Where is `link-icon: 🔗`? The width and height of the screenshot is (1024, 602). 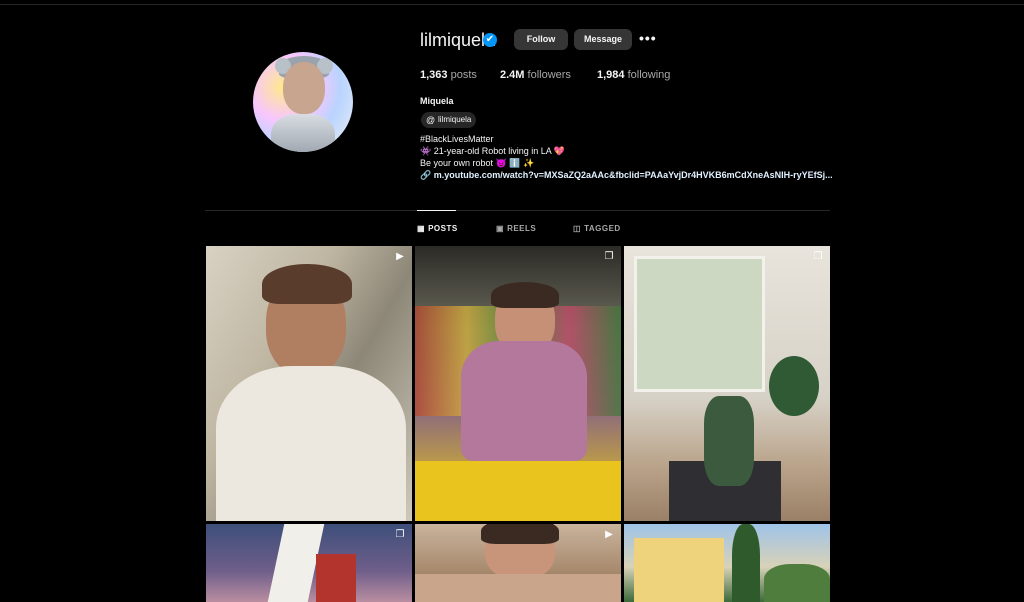 link-icon: 🔗 is located at coordinates (426, 175).